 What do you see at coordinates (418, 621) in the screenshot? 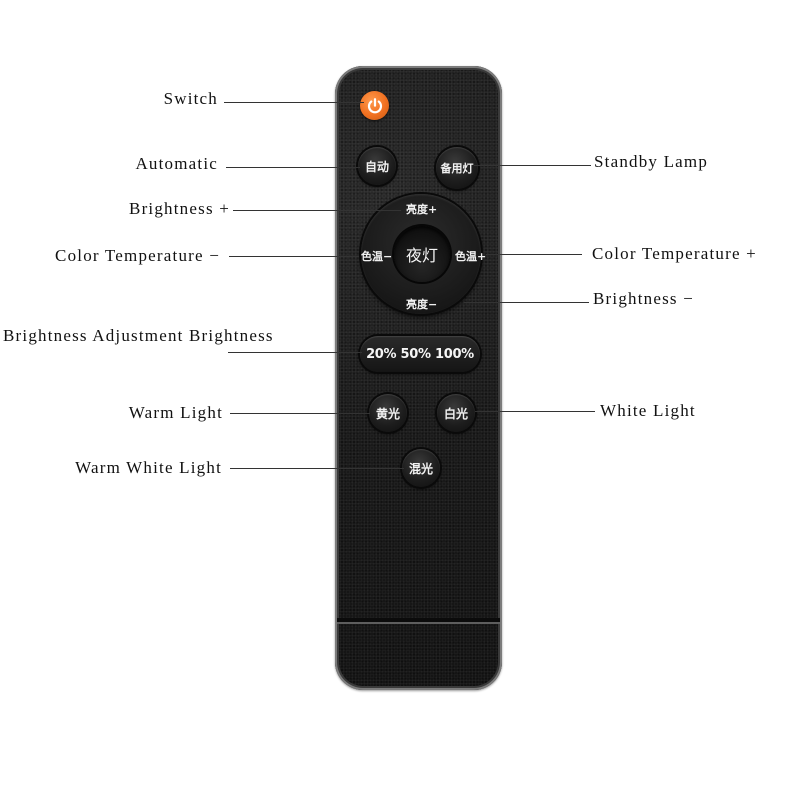
I see `battery-cover-seam` at bounding box center [418, 621].